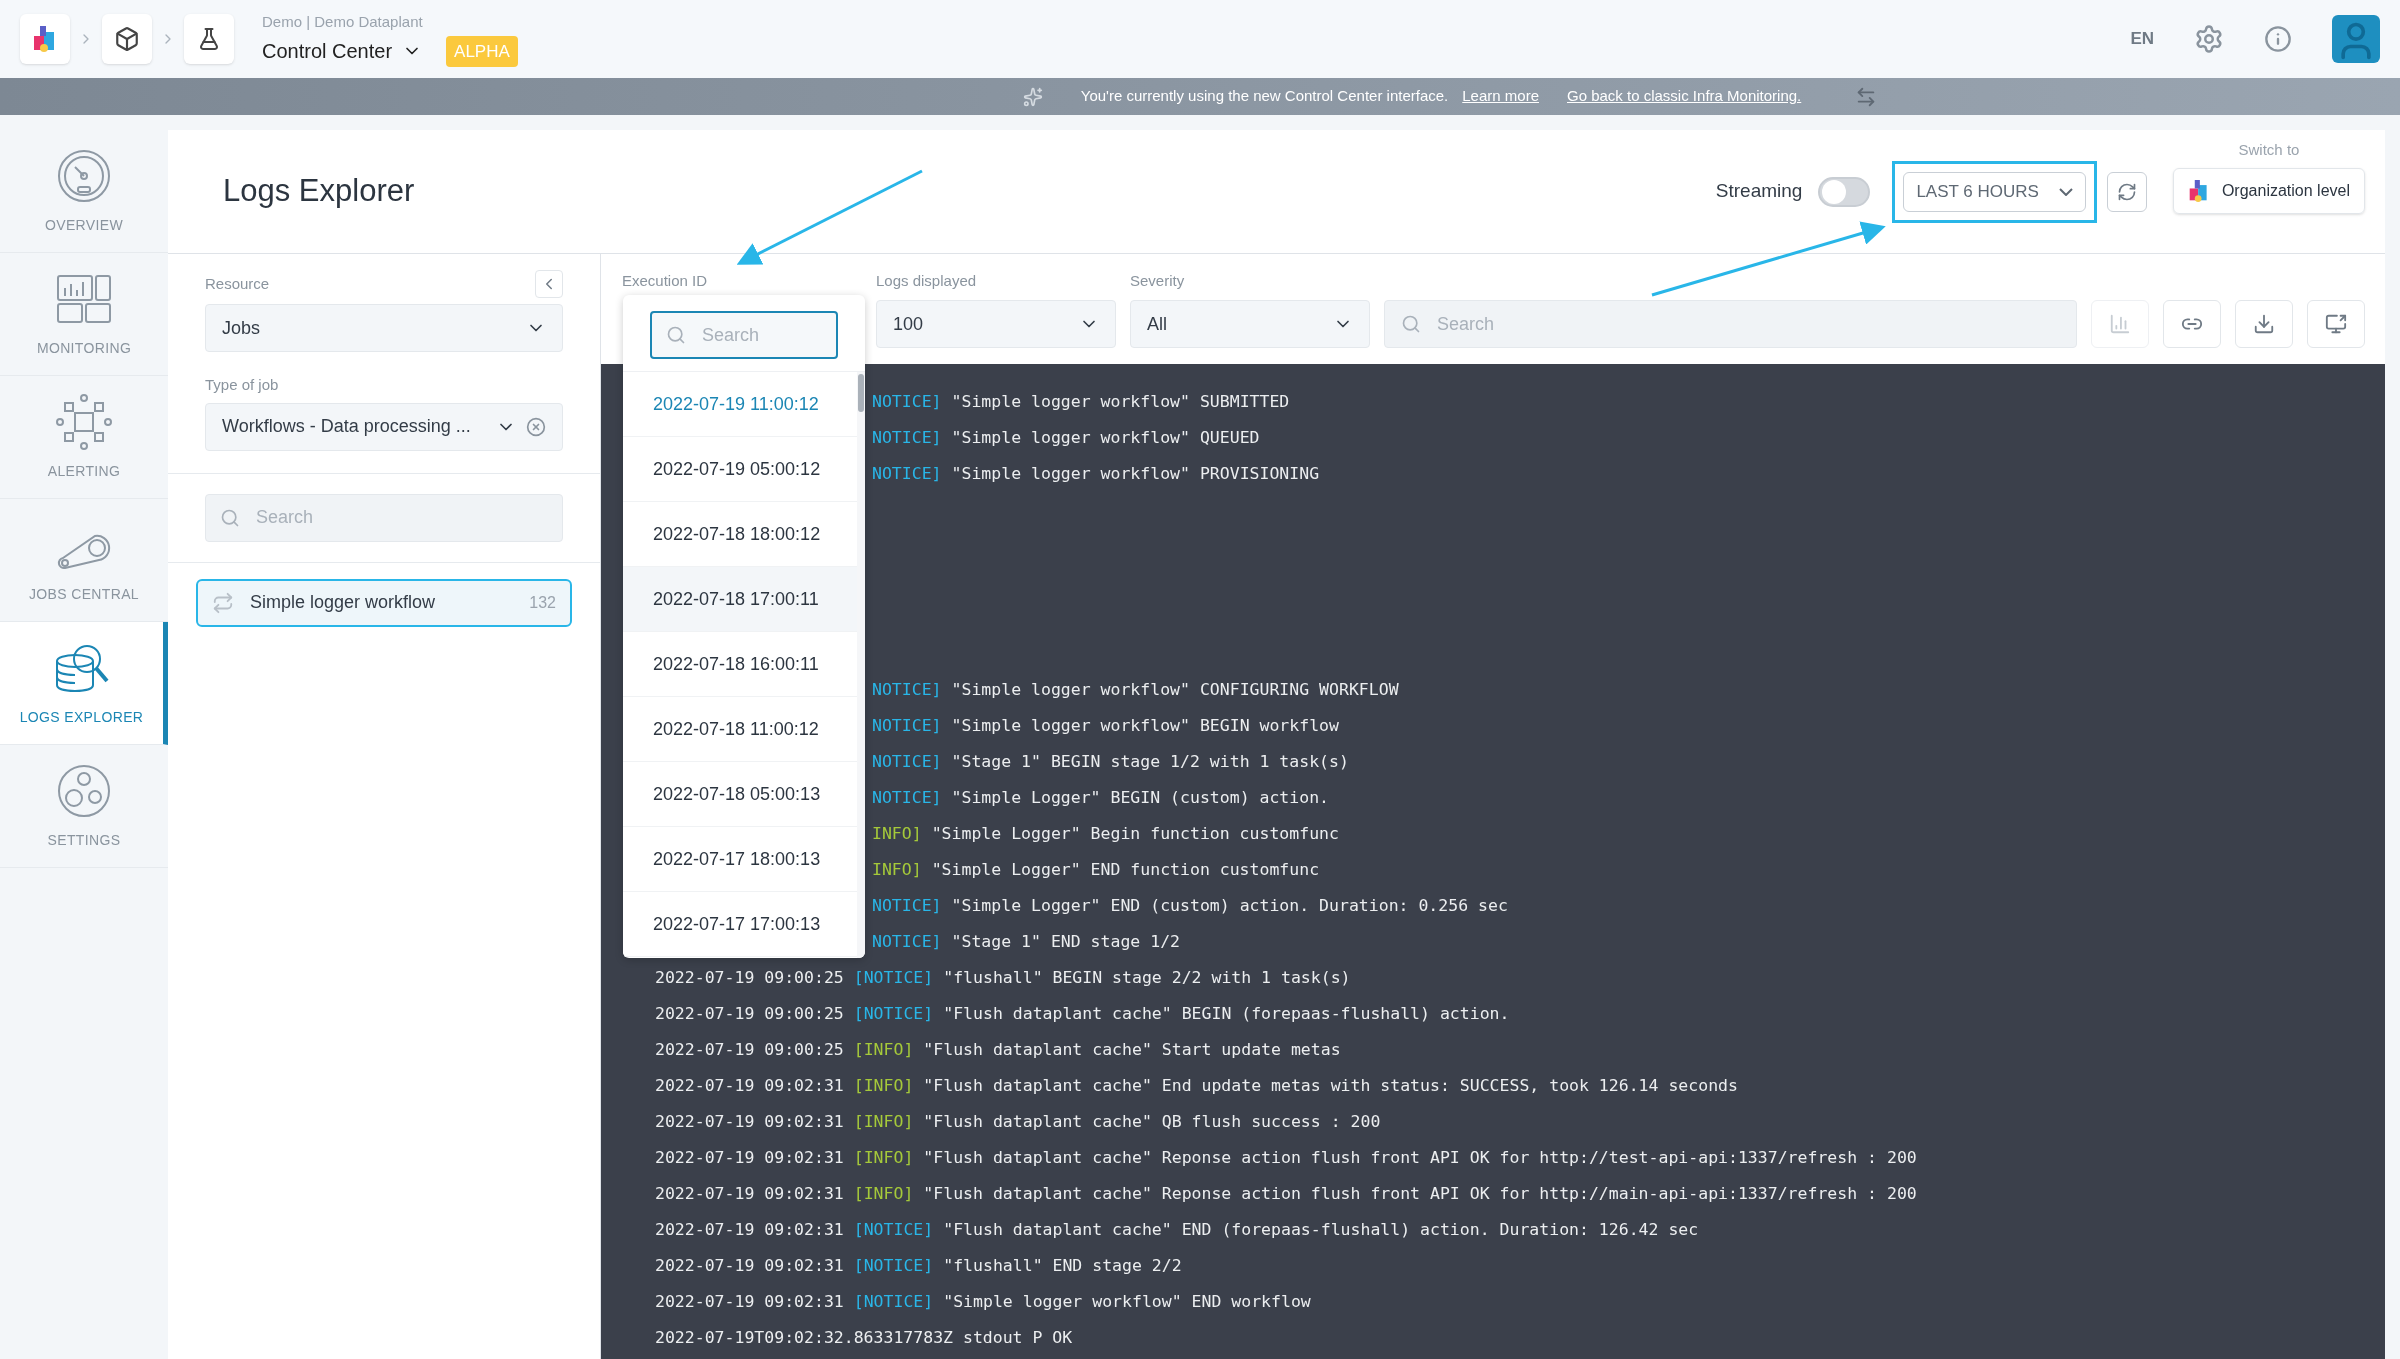  I want to click on settings-icon, so click(2209, 39).